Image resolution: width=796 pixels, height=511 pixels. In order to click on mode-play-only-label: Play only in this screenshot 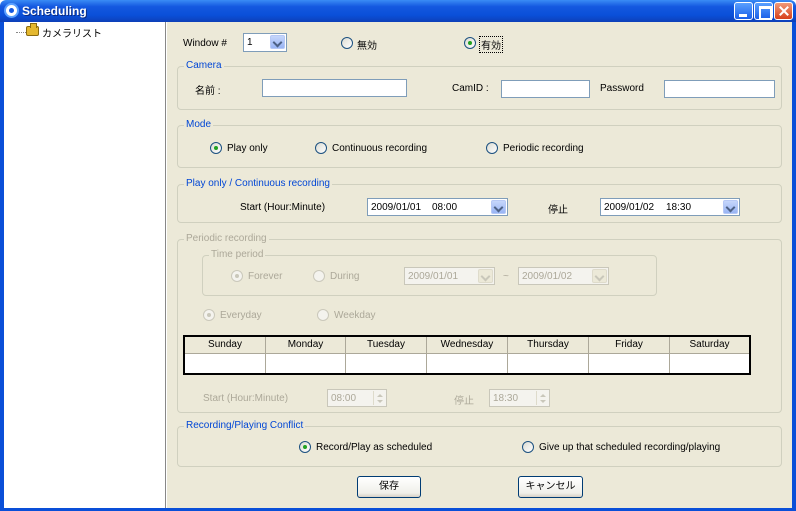, I will do `click(247, 148)`.